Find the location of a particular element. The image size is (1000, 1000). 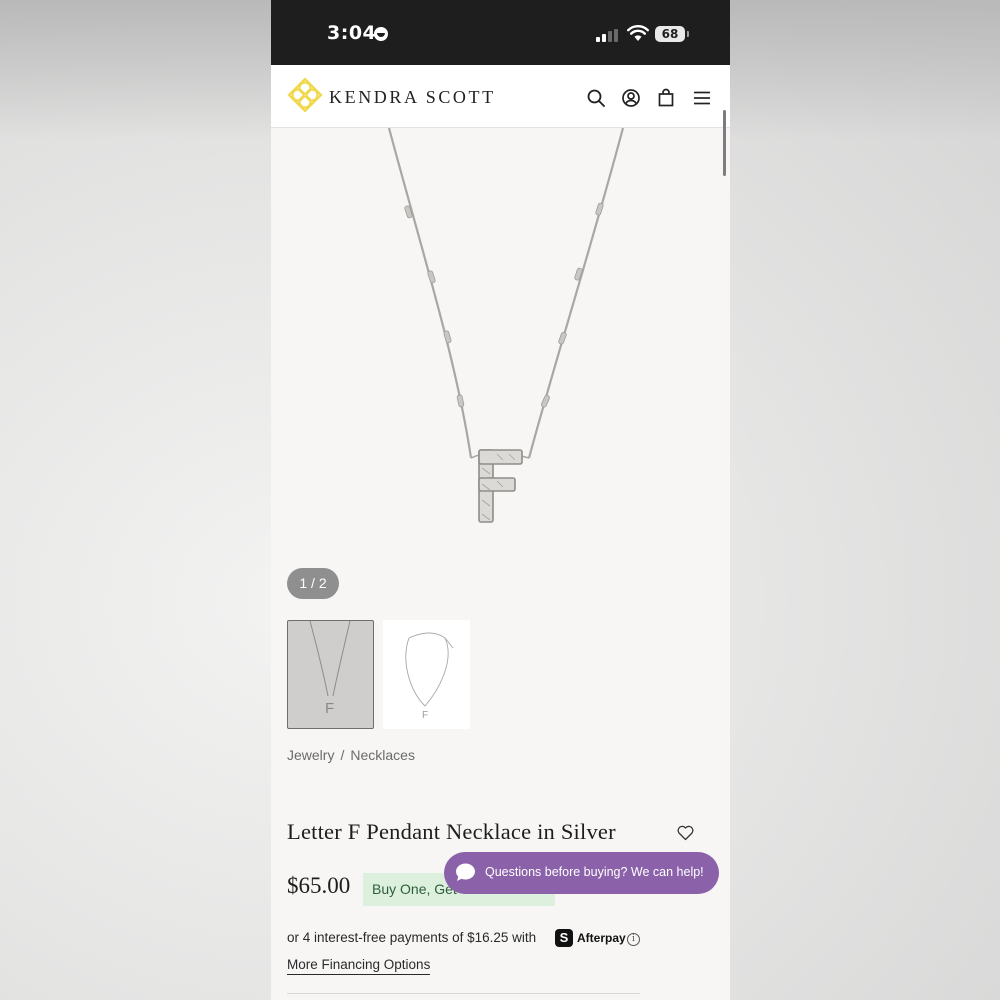

chat-help-text: Questions before buying? We can help! is located at coordinates (594, 872).